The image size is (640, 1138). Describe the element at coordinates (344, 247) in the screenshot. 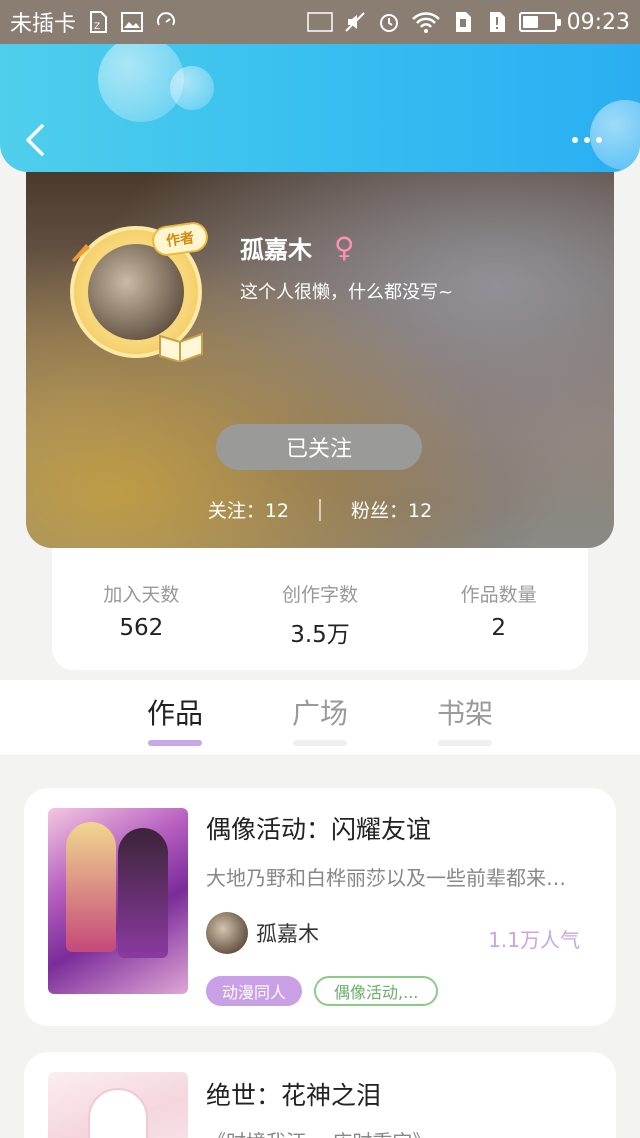

I see `female-icon: ♀` at that location.